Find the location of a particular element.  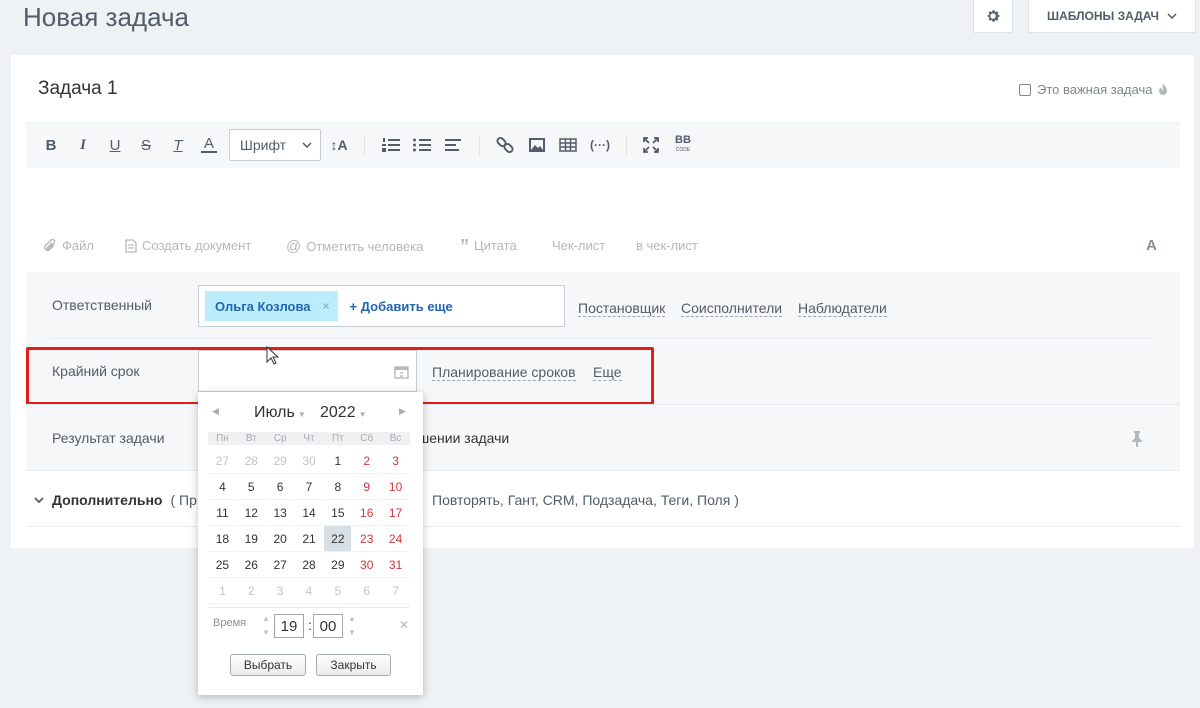

file-attach-button: Файл is located at coordinates (68, 245).